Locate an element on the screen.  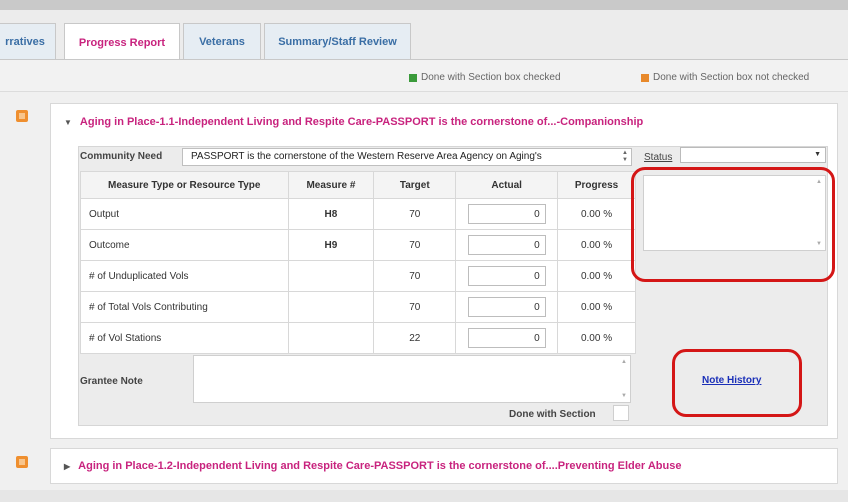
tab-summary-staff-review: Summary/Staff Review is located at coordinates (337, 41).